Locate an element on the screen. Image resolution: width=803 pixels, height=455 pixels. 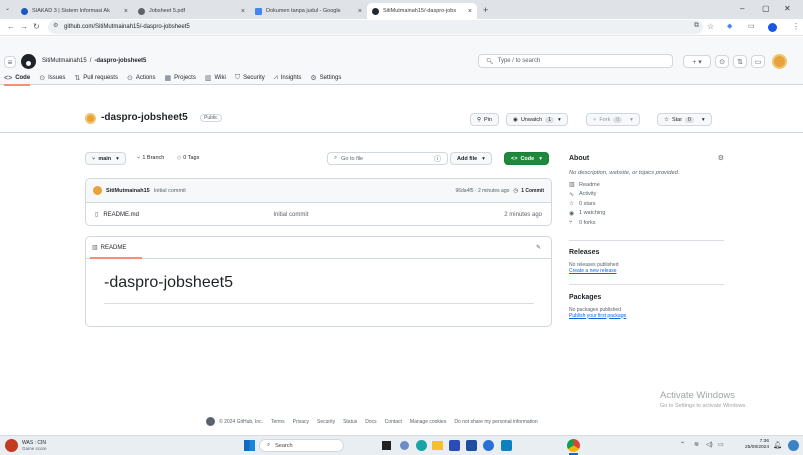
edit-pencil-icon: ✎ is located at coordinates (538, 247).